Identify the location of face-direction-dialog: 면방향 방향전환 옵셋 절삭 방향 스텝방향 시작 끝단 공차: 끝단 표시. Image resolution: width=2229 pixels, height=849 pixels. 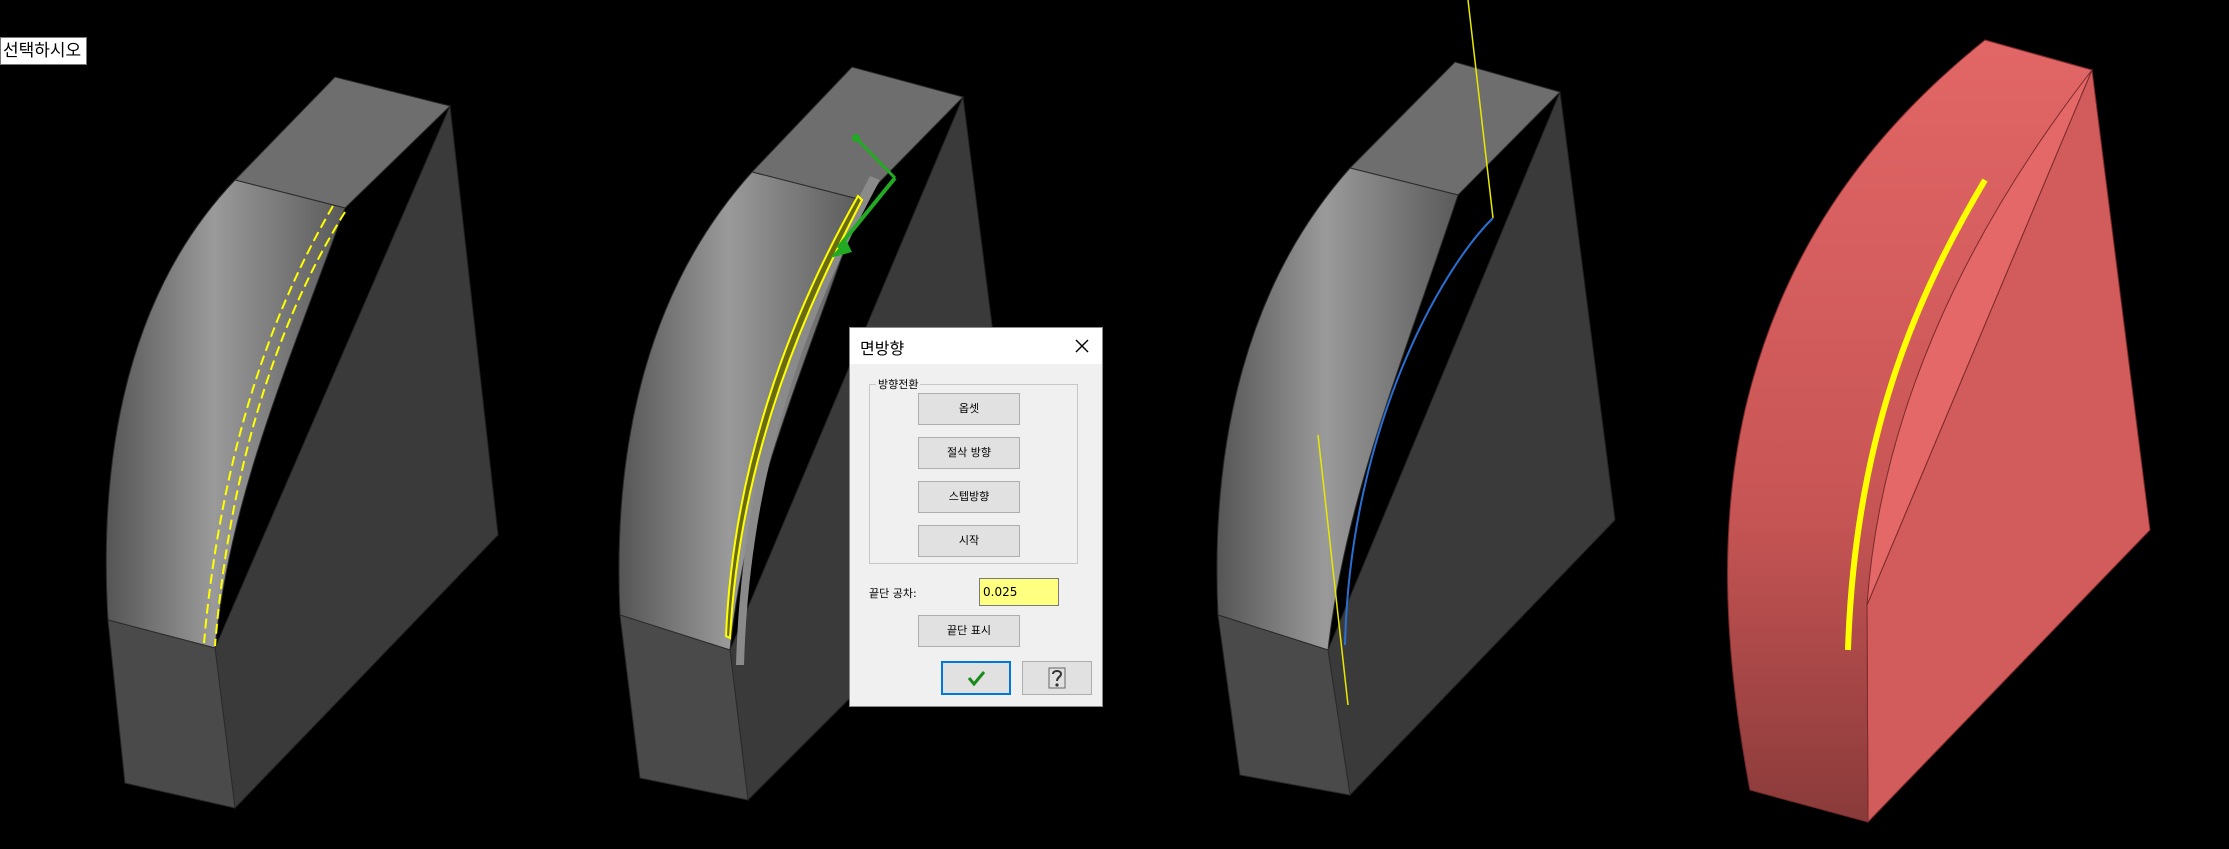
(976, 517).